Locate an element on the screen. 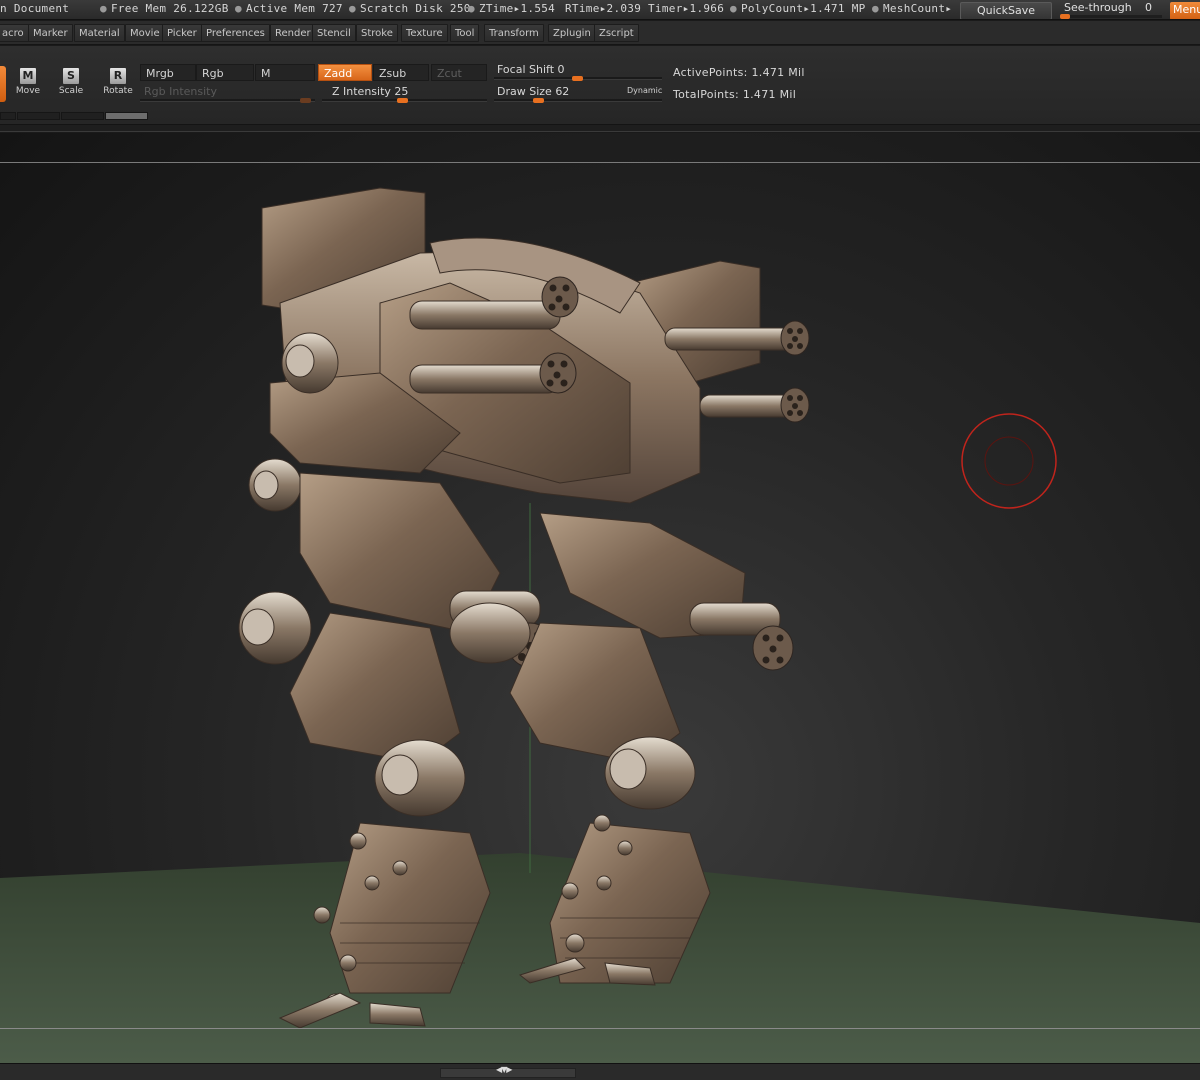  move-icon: M is located at coordinates (28, 76).